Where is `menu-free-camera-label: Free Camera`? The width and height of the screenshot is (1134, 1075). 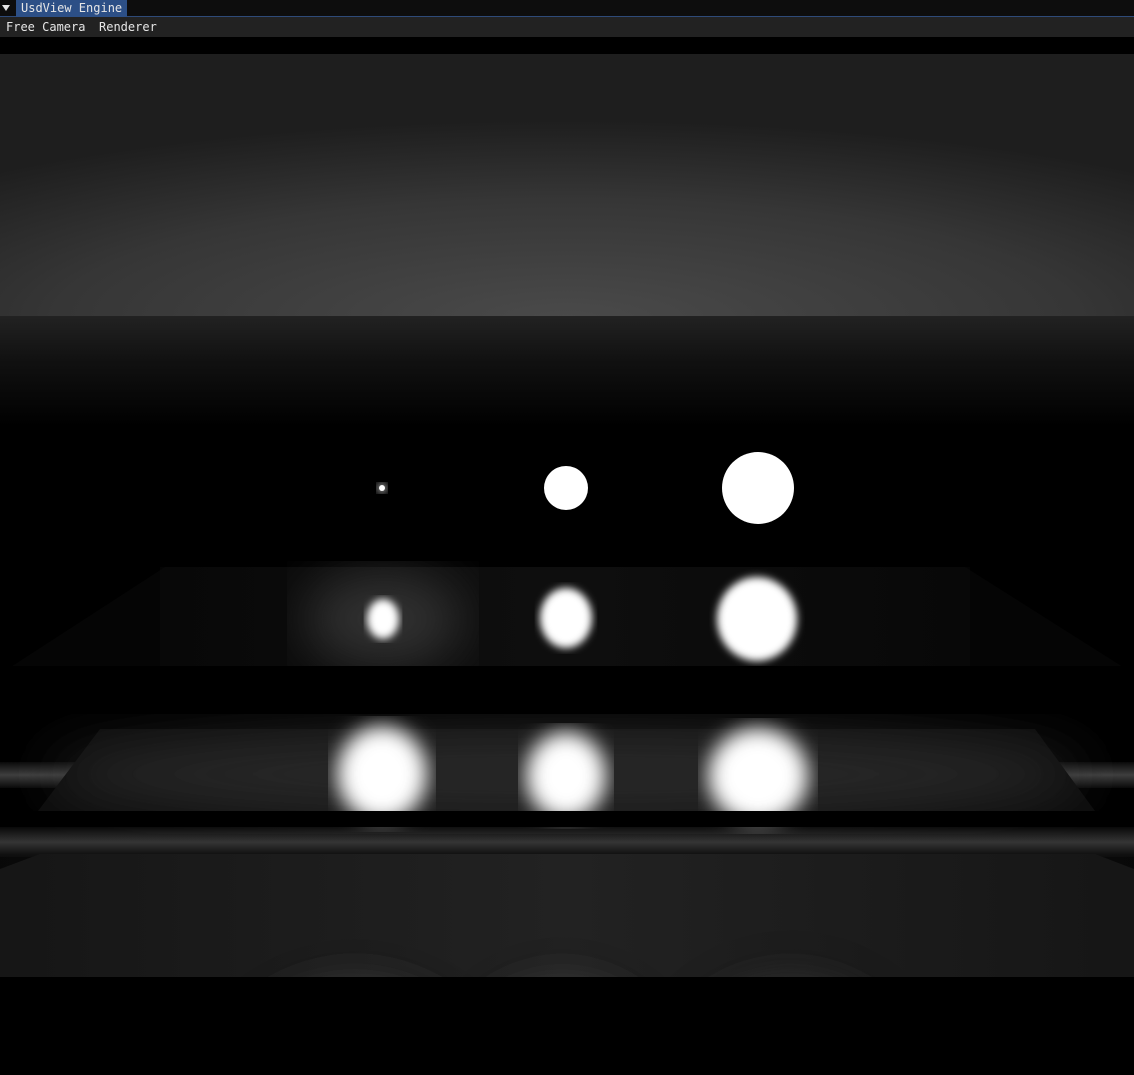 menu-free-camera-label: Free Camera is located at coordinates (46, 27).